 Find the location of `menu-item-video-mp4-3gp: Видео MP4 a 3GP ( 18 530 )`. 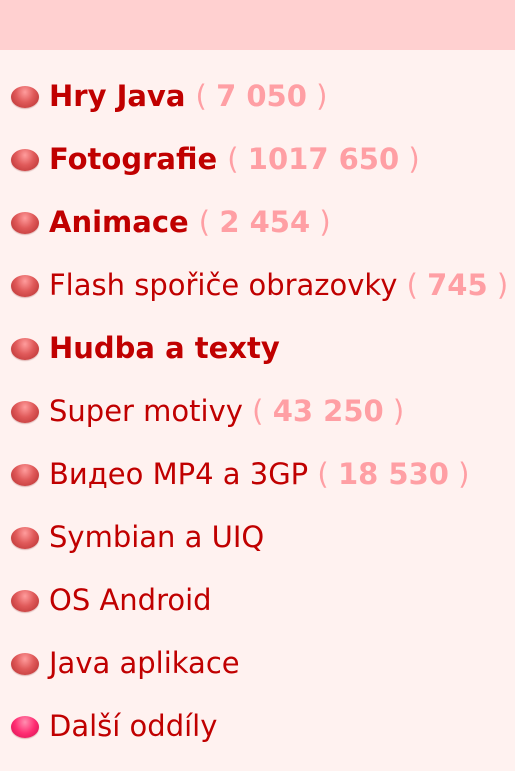

menu-item-video-mp4-3gp: Видео MP4 a 3GP ( 18 530 ) is located at coordinates (257, 474).